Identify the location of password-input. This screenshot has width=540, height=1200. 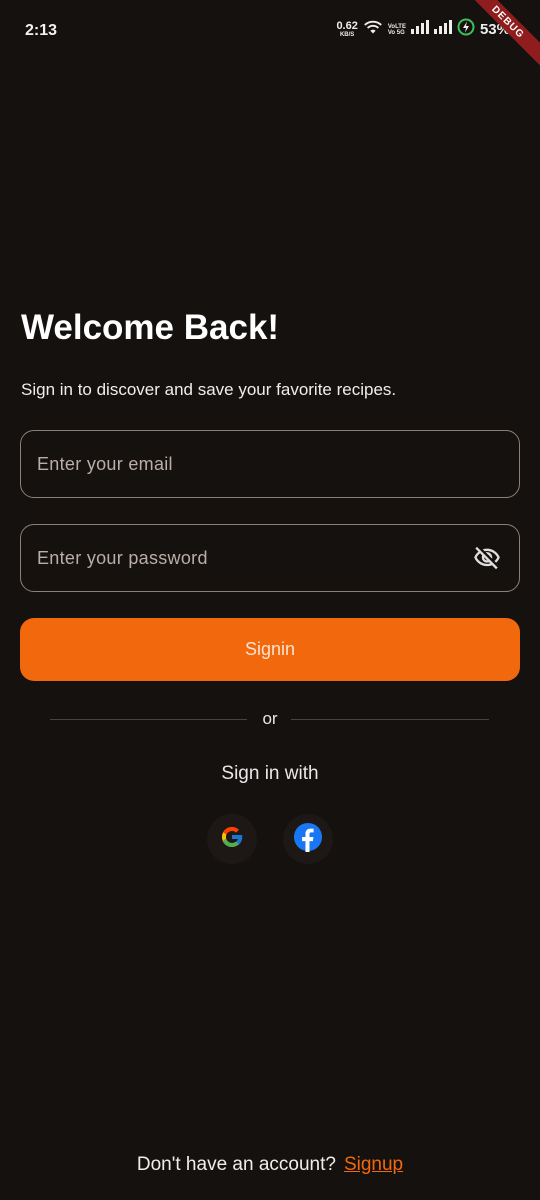
(254, 558).